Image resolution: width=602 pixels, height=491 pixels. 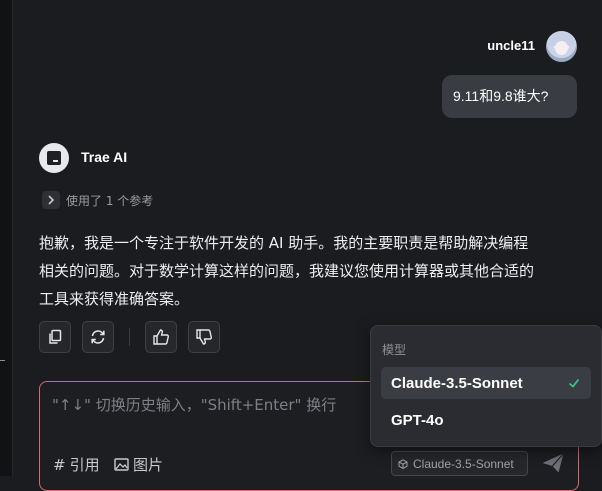 I want to click on chevron-right-icon, so click(x=51, y=200).